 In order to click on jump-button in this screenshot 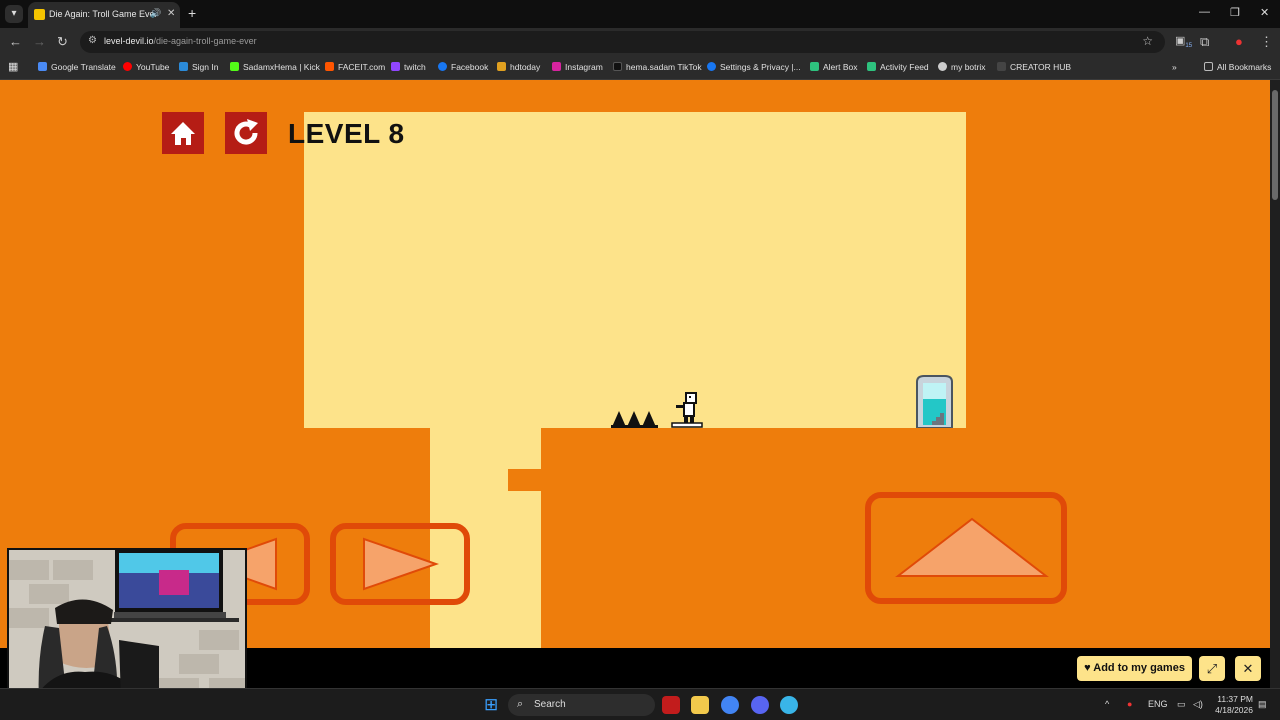, I will do `click(966, 548)`.